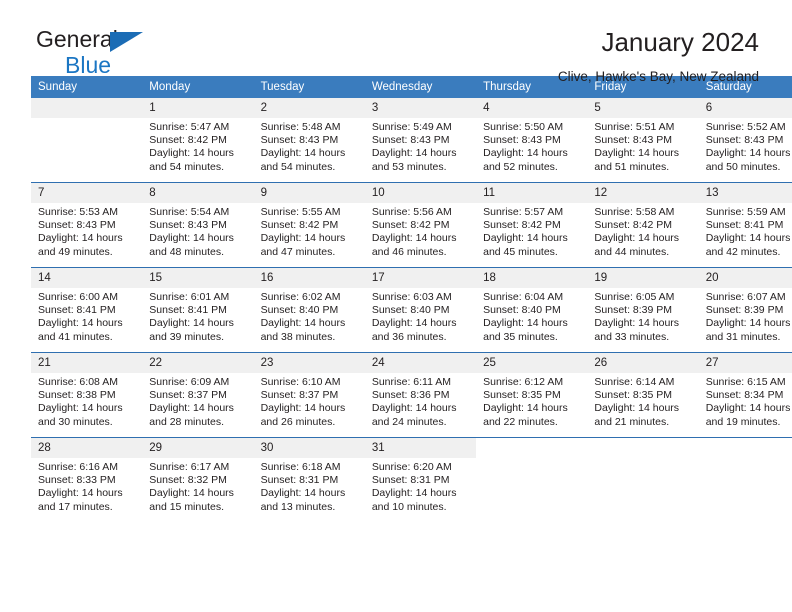  I want to click on day-number: 7, so click(87, 193).